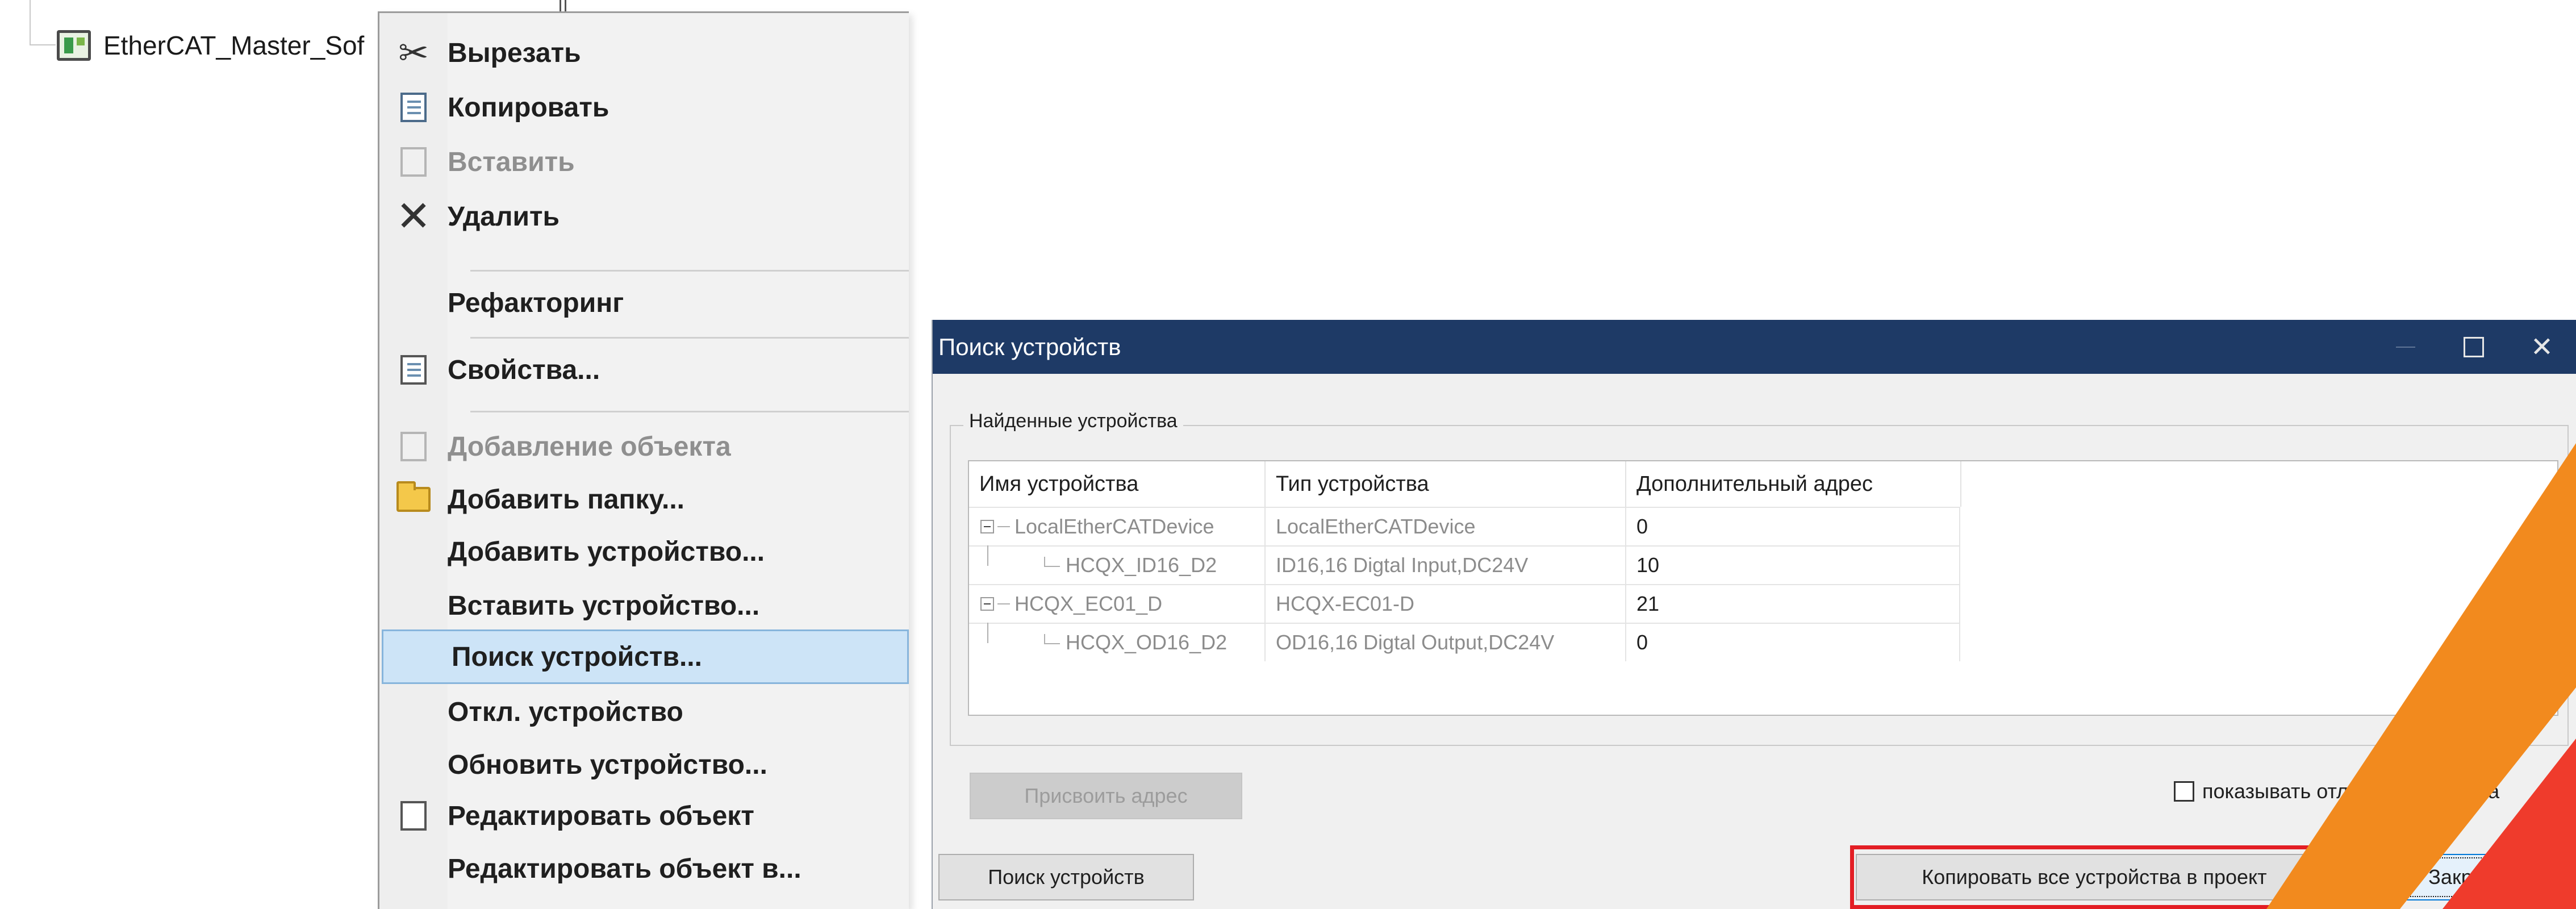  What do you see at coordinates (413, 216) in the screenshot?
I see `delete-icon: ✕` at bounding box center [413, 216].